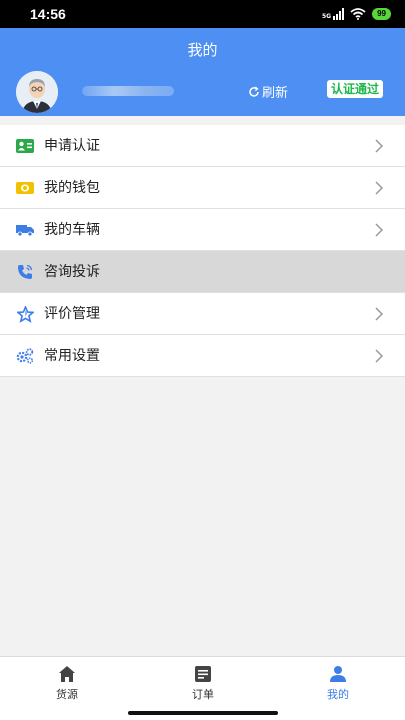 The image size is (405, 720). What do you see at coordinates (72, 272) in the screenshot?
I see `menu-item-label: 咨询投诉` at bounding box center [72, 272].